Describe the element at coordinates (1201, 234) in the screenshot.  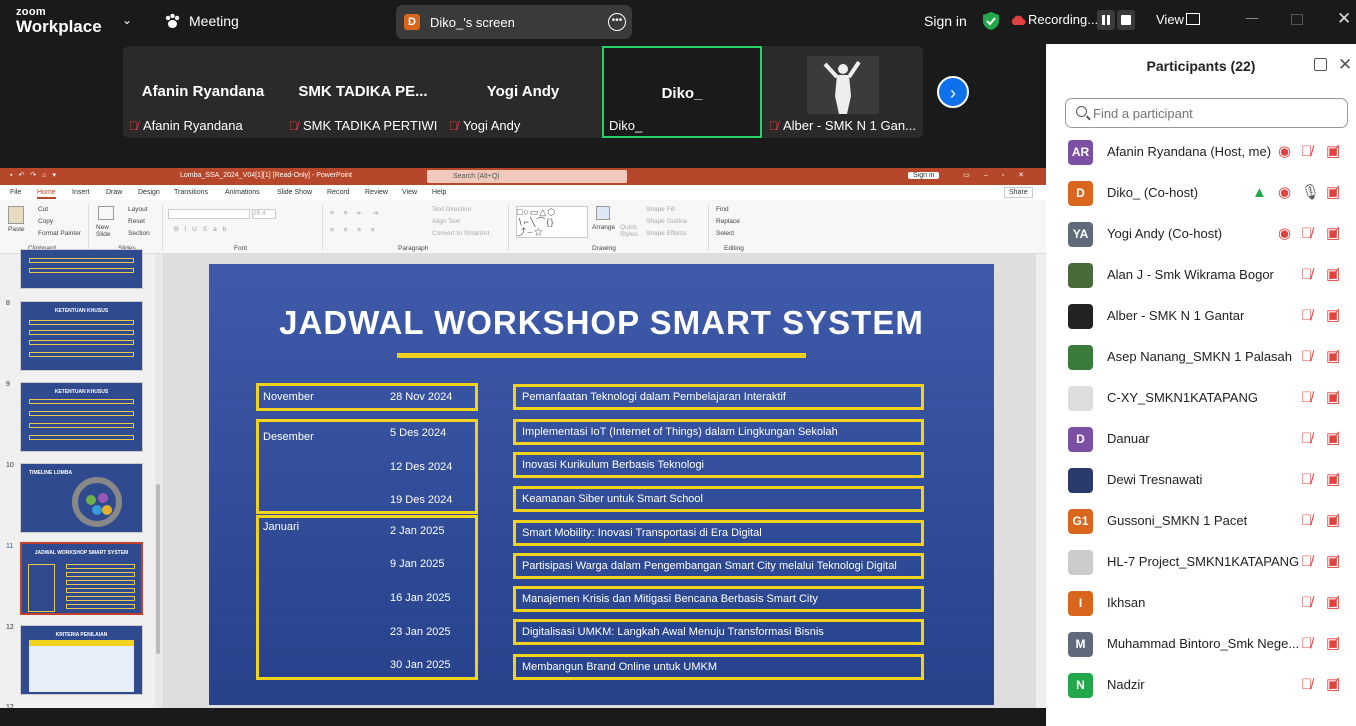
I see `participant-row: YA Yogi Andy (Co-host) ◉ 🎙̸ ▣̸` at that location.